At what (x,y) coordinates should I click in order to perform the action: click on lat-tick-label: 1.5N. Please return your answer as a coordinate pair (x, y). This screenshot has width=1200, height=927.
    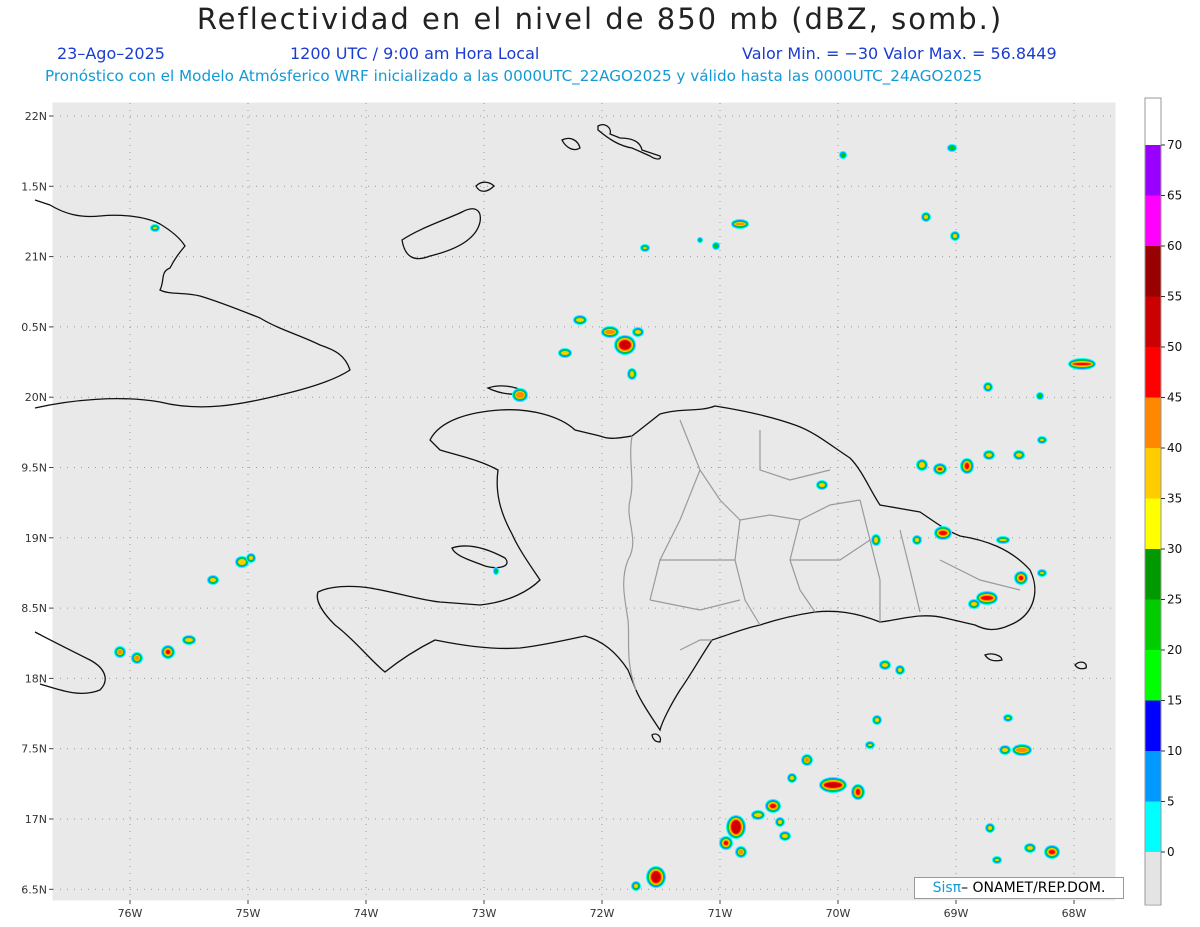
    Looking at the image, I should click on (34, 186).